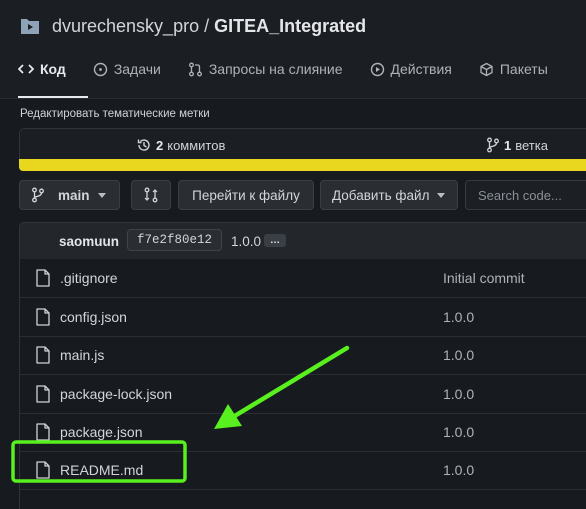  What do you see at coordinates (53, 69) in the screenshot?
I see `tab-code-label: Код` at bounding box center [53, 69].